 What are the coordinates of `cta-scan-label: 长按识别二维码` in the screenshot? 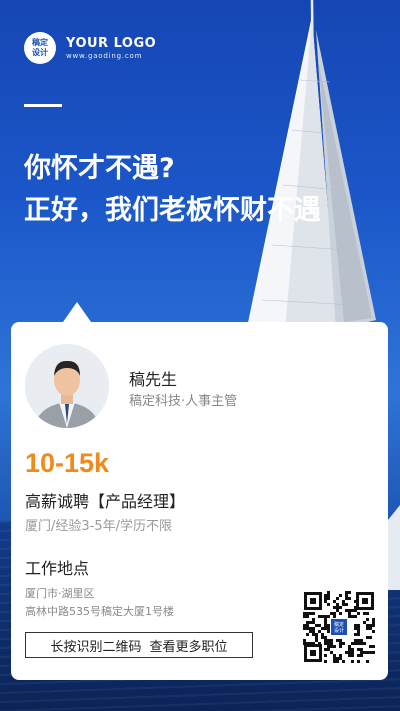 It's located at (96, 647).